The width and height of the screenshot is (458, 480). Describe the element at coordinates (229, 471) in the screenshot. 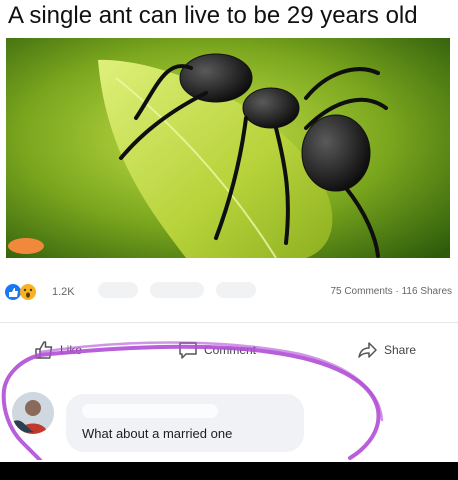

I see `bottom-black-bar` at that location.